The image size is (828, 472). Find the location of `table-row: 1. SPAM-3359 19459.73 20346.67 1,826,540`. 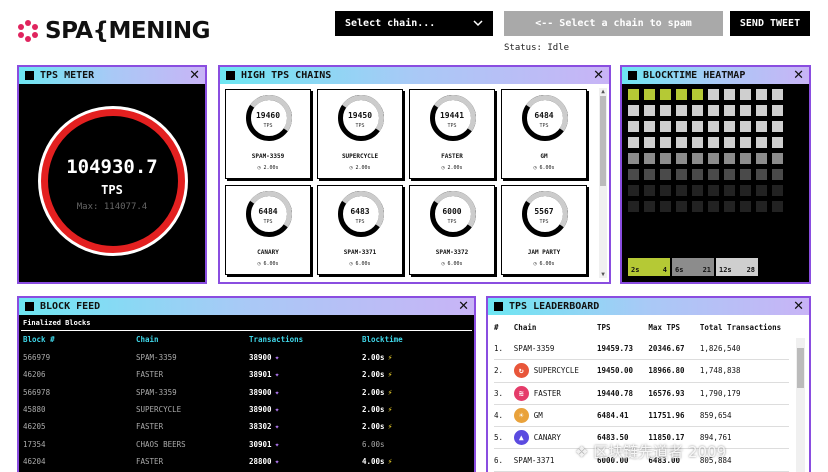

table-row: 1. SPAM-3359 19459.73 20346.67 1,826,540 is located at coordinates (641, 349).